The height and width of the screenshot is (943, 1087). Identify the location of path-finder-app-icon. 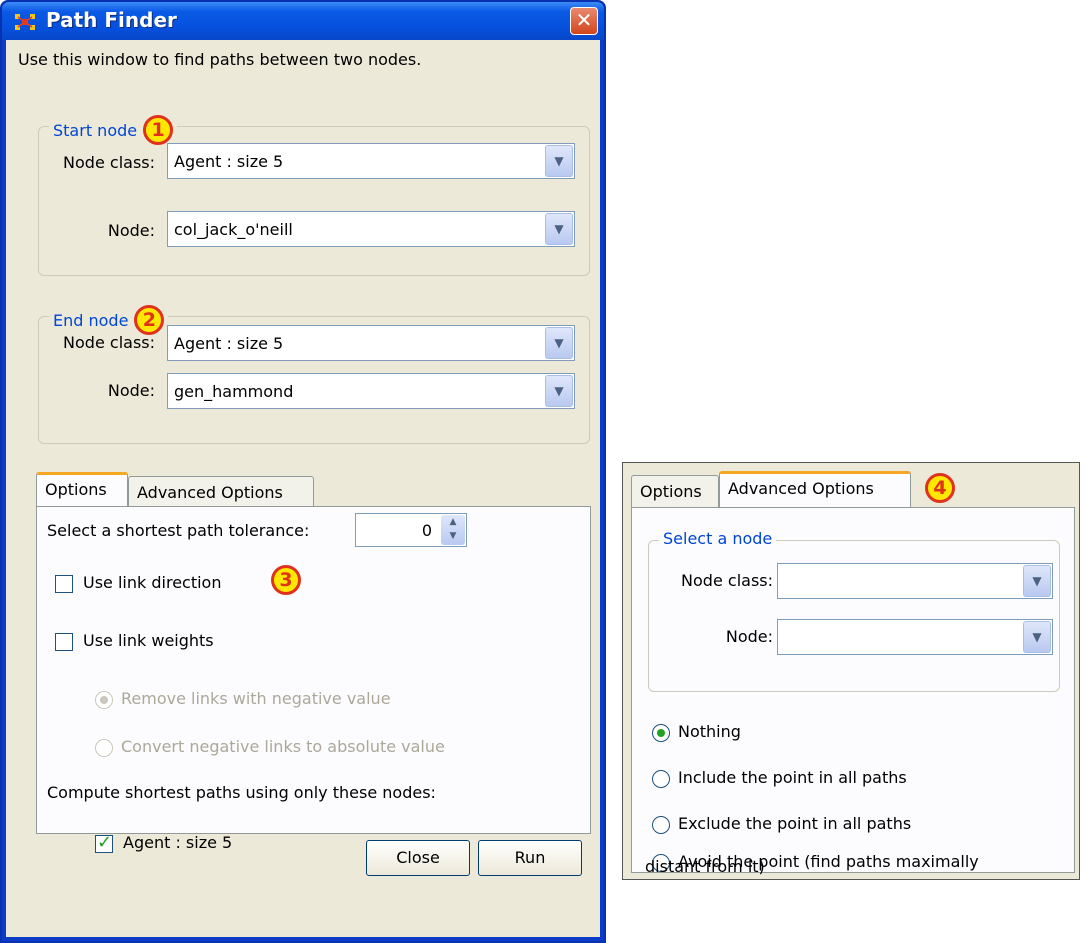
(25, 22).